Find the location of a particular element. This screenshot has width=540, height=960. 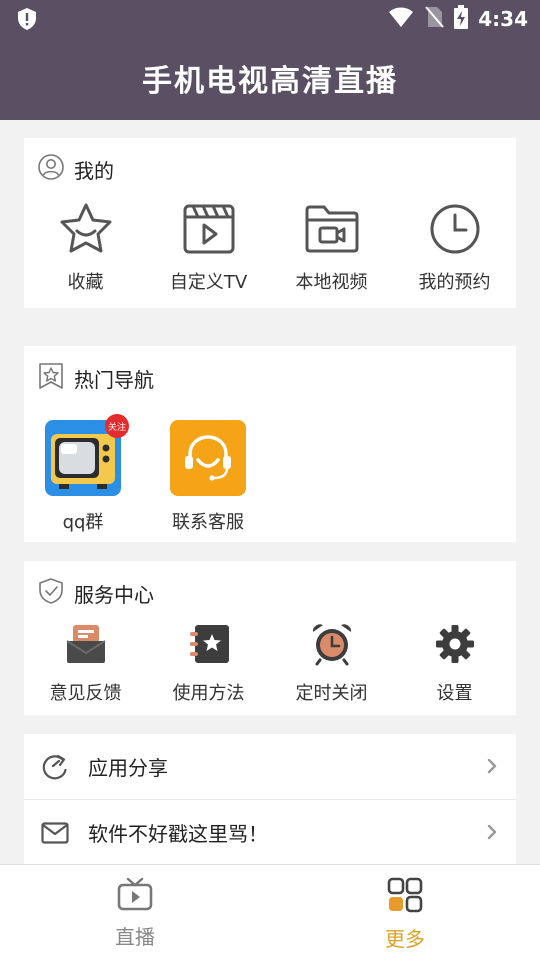

battery-charging-icon is located at coordinates (461, 19).